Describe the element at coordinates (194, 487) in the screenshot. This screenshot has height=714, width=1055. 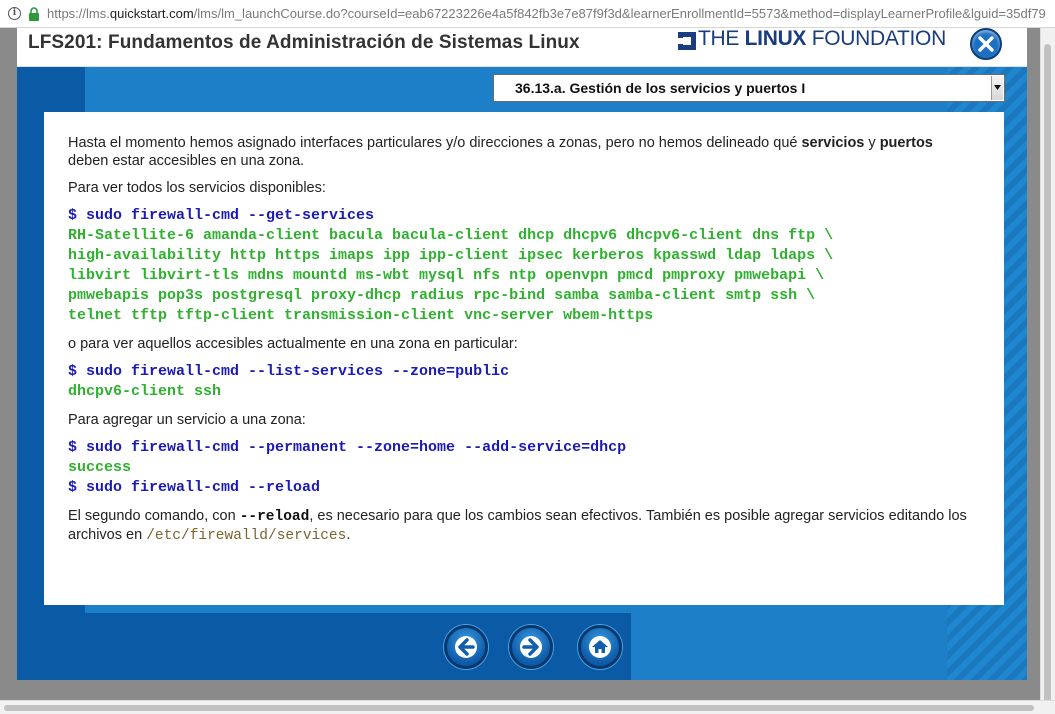
I see `reload-command: $ sudo firewall-cmd --reload` at that location.